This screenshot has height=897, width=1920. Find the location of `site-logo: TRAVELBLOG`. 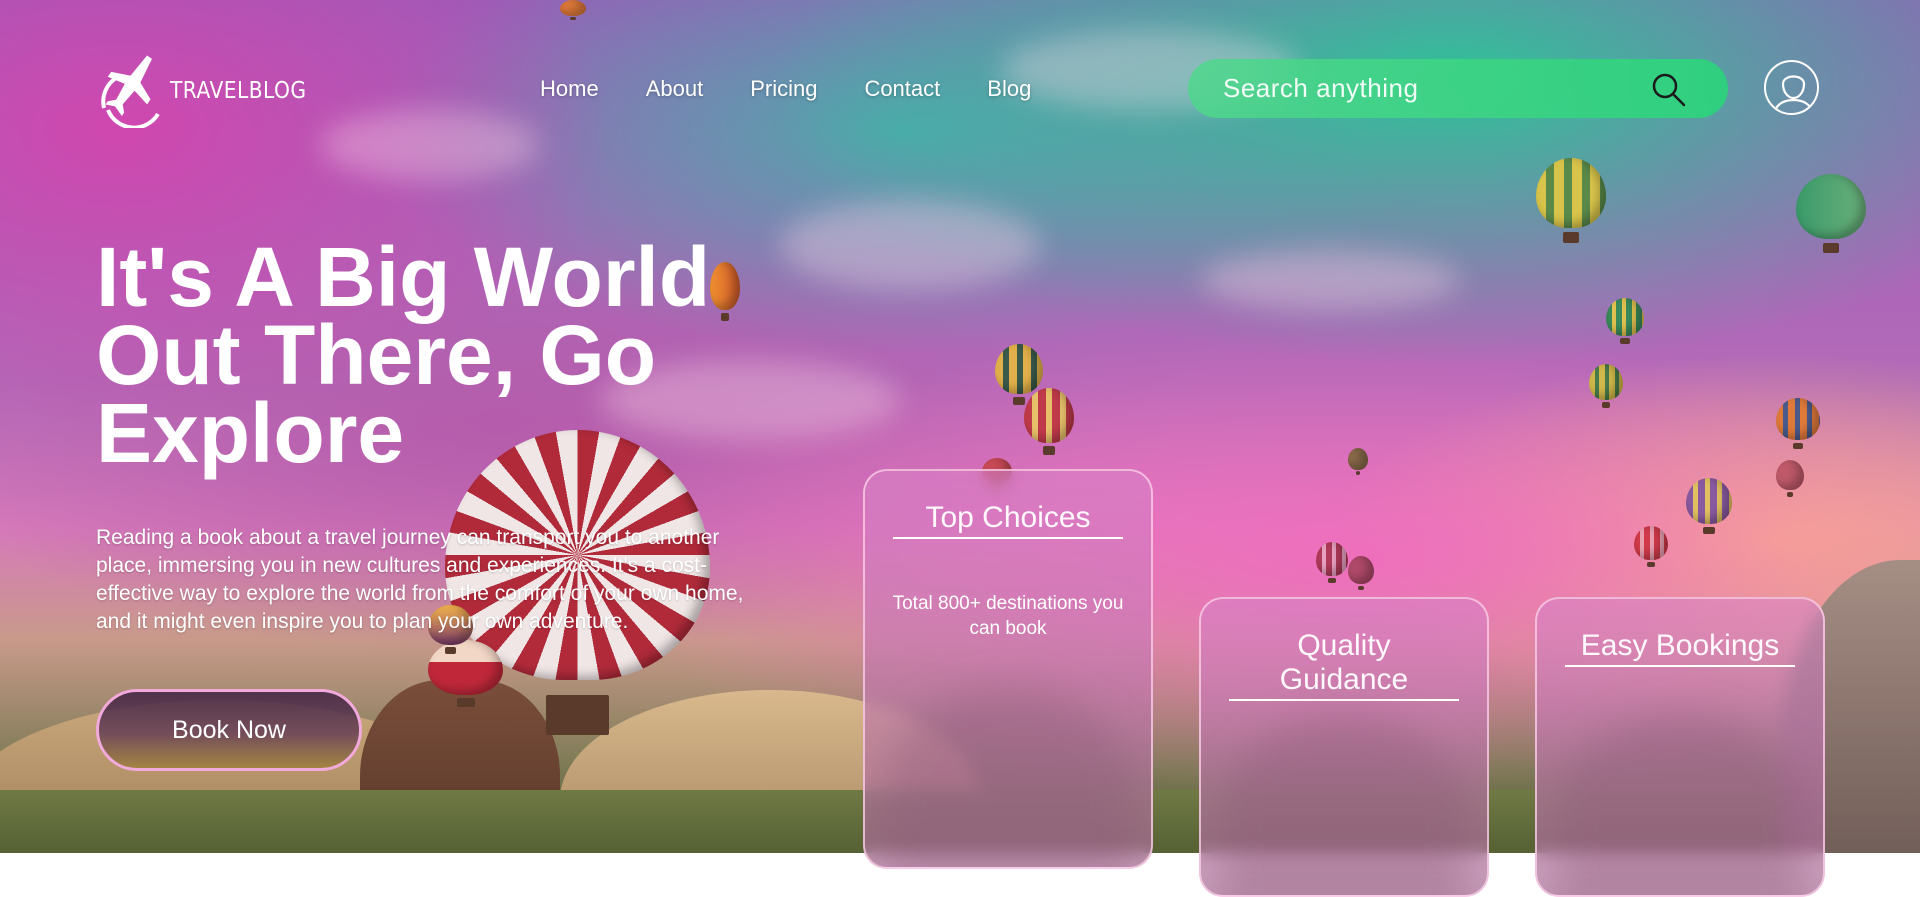

site-logo: TRAVELBLOG is located at coordinates (211, 90).